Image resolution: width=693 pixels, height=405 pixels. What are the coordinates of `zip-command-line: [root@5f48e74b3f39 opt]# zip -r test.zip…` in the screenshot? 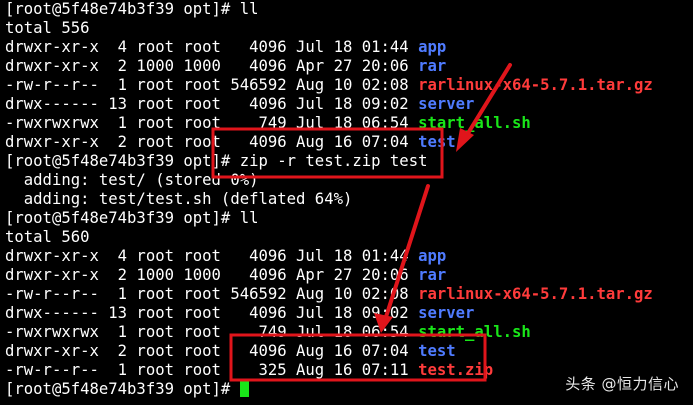 It's located at (216, 161).